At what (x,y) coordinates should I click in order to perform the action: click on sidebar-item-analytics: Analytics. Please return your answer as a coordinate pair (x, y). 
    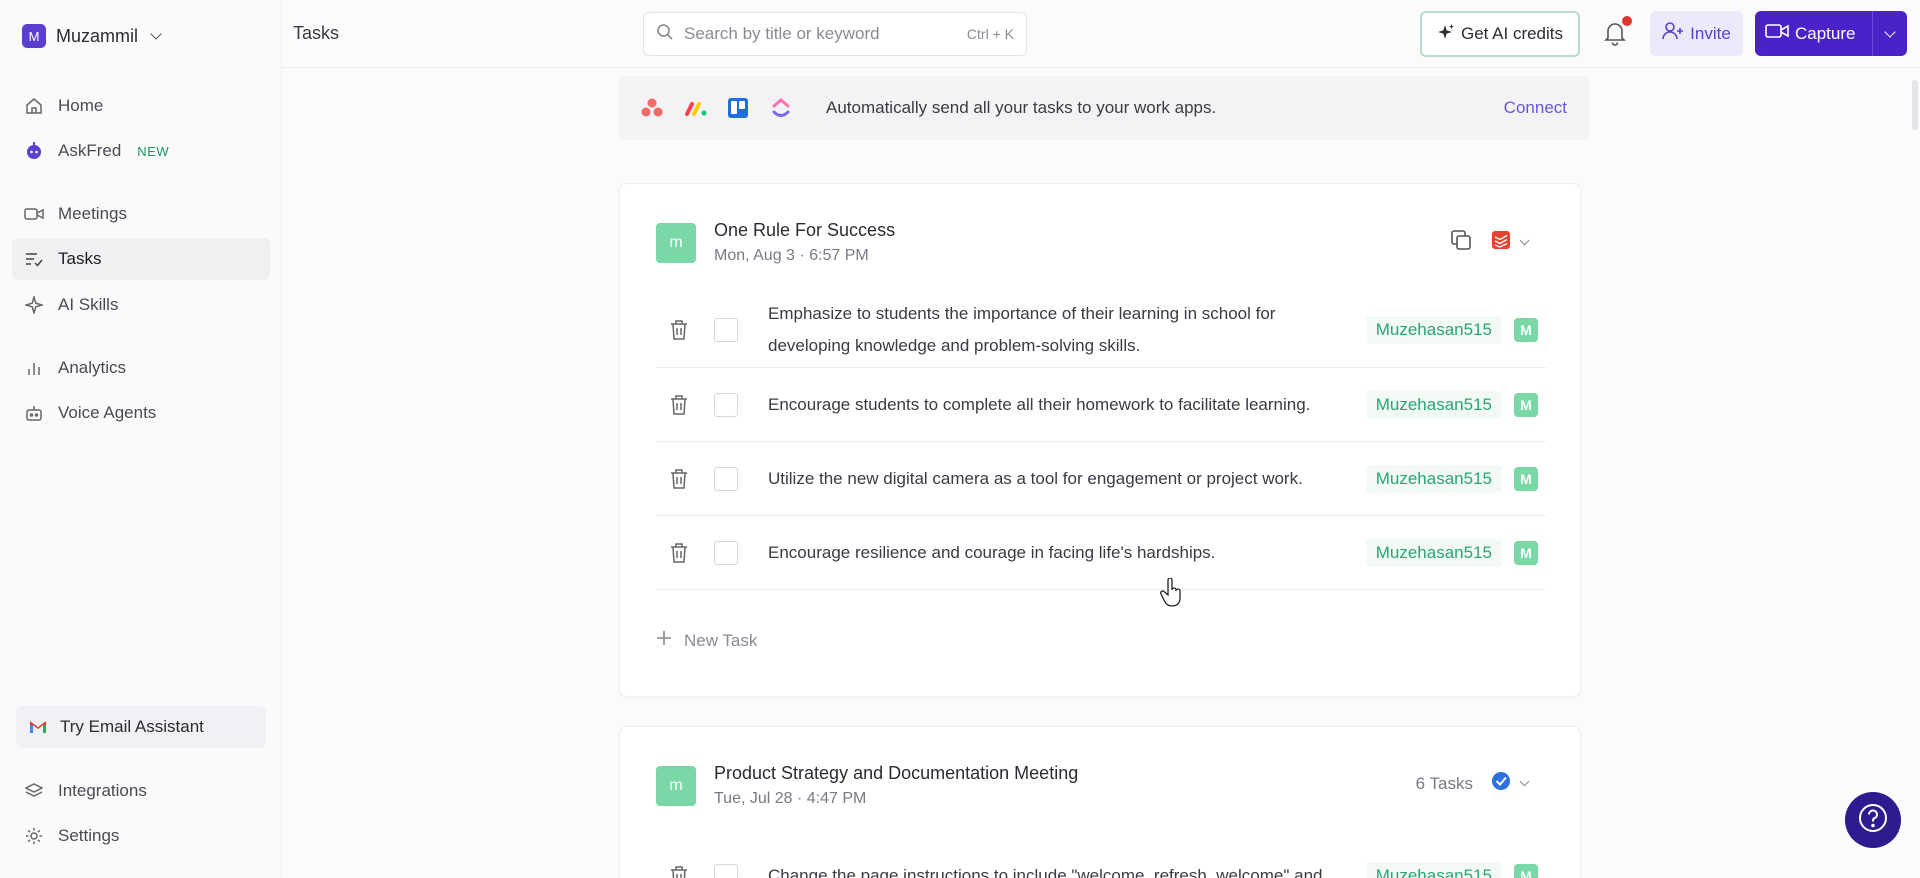
    Looking at the image, I should click on (141, 368).